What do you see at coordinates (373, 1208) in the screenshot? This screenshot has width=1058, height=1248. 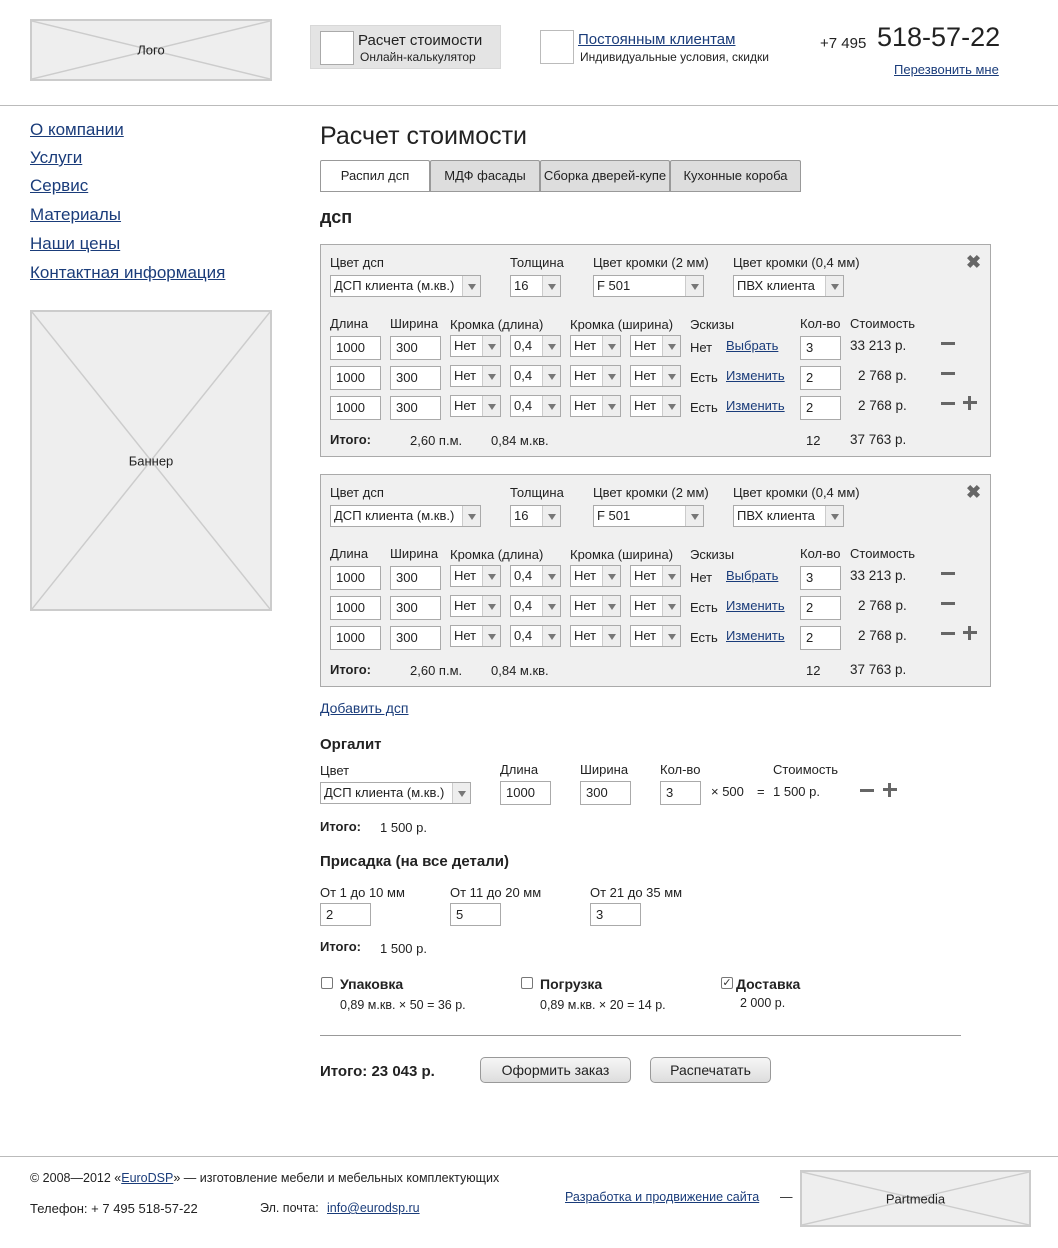 I see `footer-email-link: info@eurodsp.ru` at bounding box center [373, 1208].